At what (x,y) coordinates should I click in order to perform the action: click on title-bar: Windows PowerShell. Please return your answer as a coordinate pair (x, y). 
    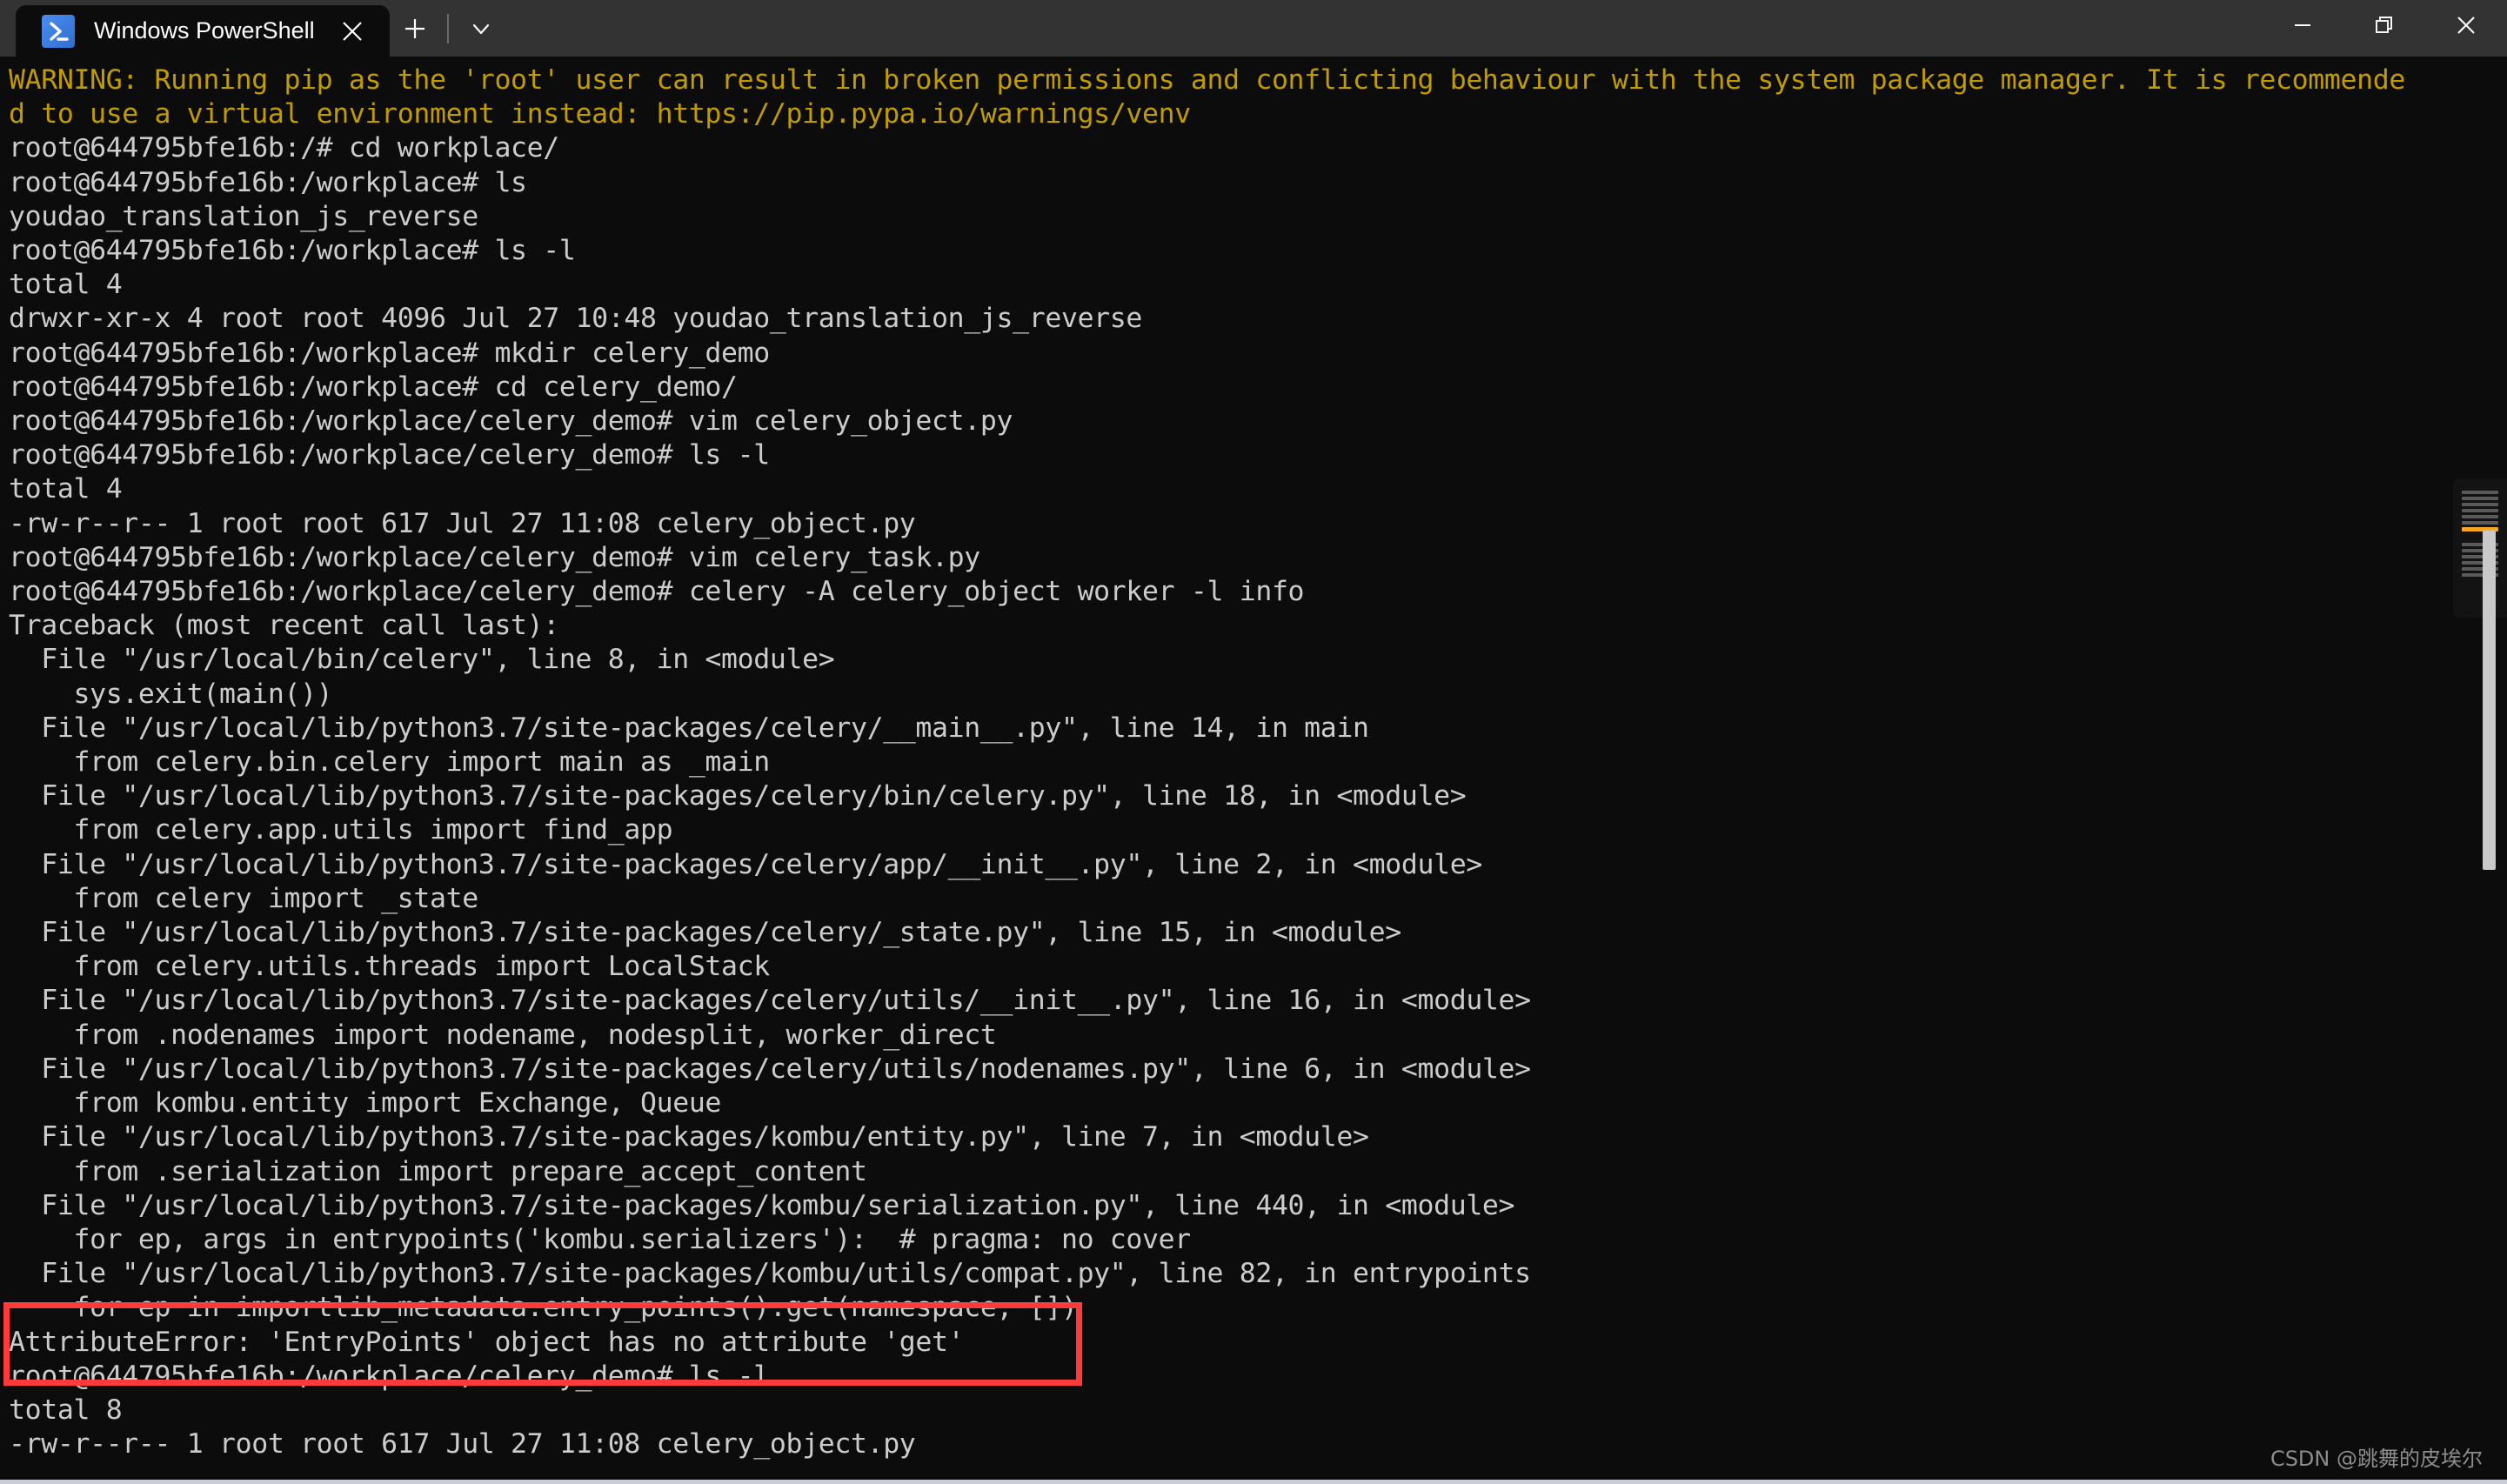
    Looking at the image, I should click on (1253, 28).